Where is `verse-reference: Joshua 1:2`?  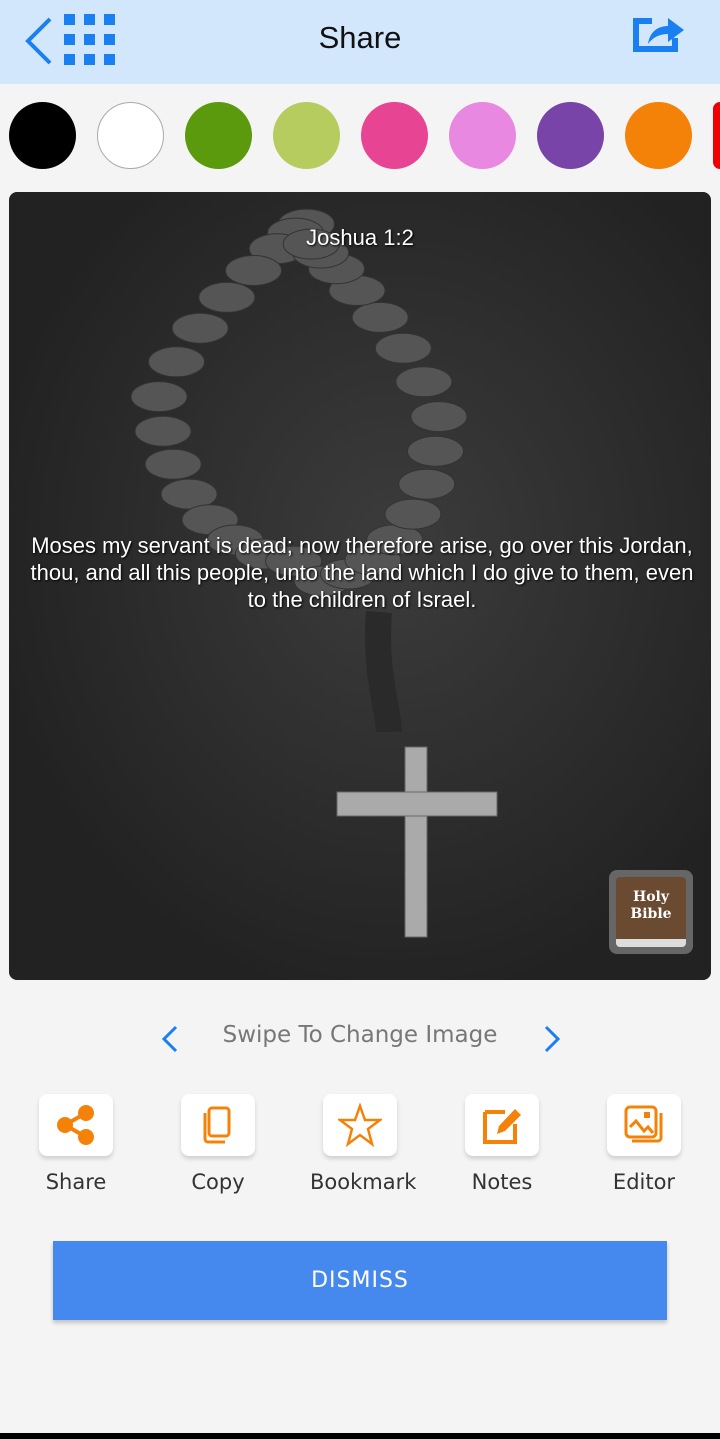
verse-reference: Joshua 1:2 is located at coordinates (360, 237).